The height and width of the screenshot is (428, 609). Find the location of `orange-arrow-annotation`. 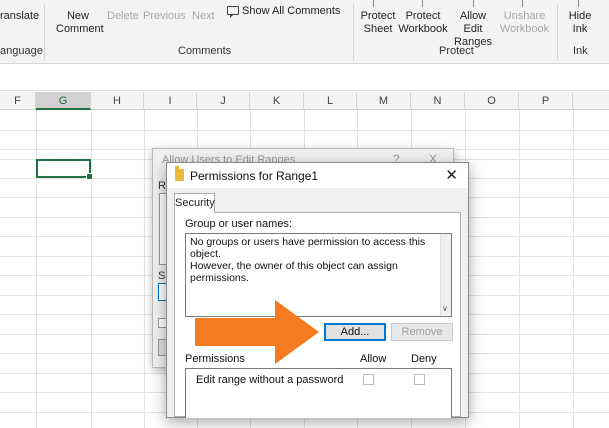

orange-arrow-annotation is located at coordinates (257, 332).